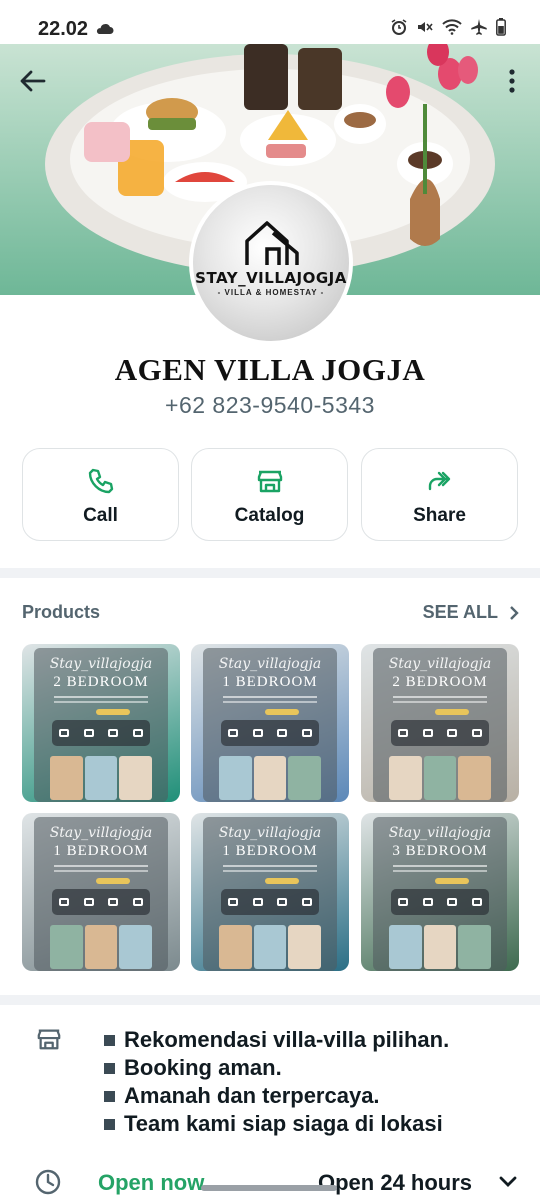  Describe the element at coordinates (452, 29) in the screenshot. I see `wifi-icon` at that location.